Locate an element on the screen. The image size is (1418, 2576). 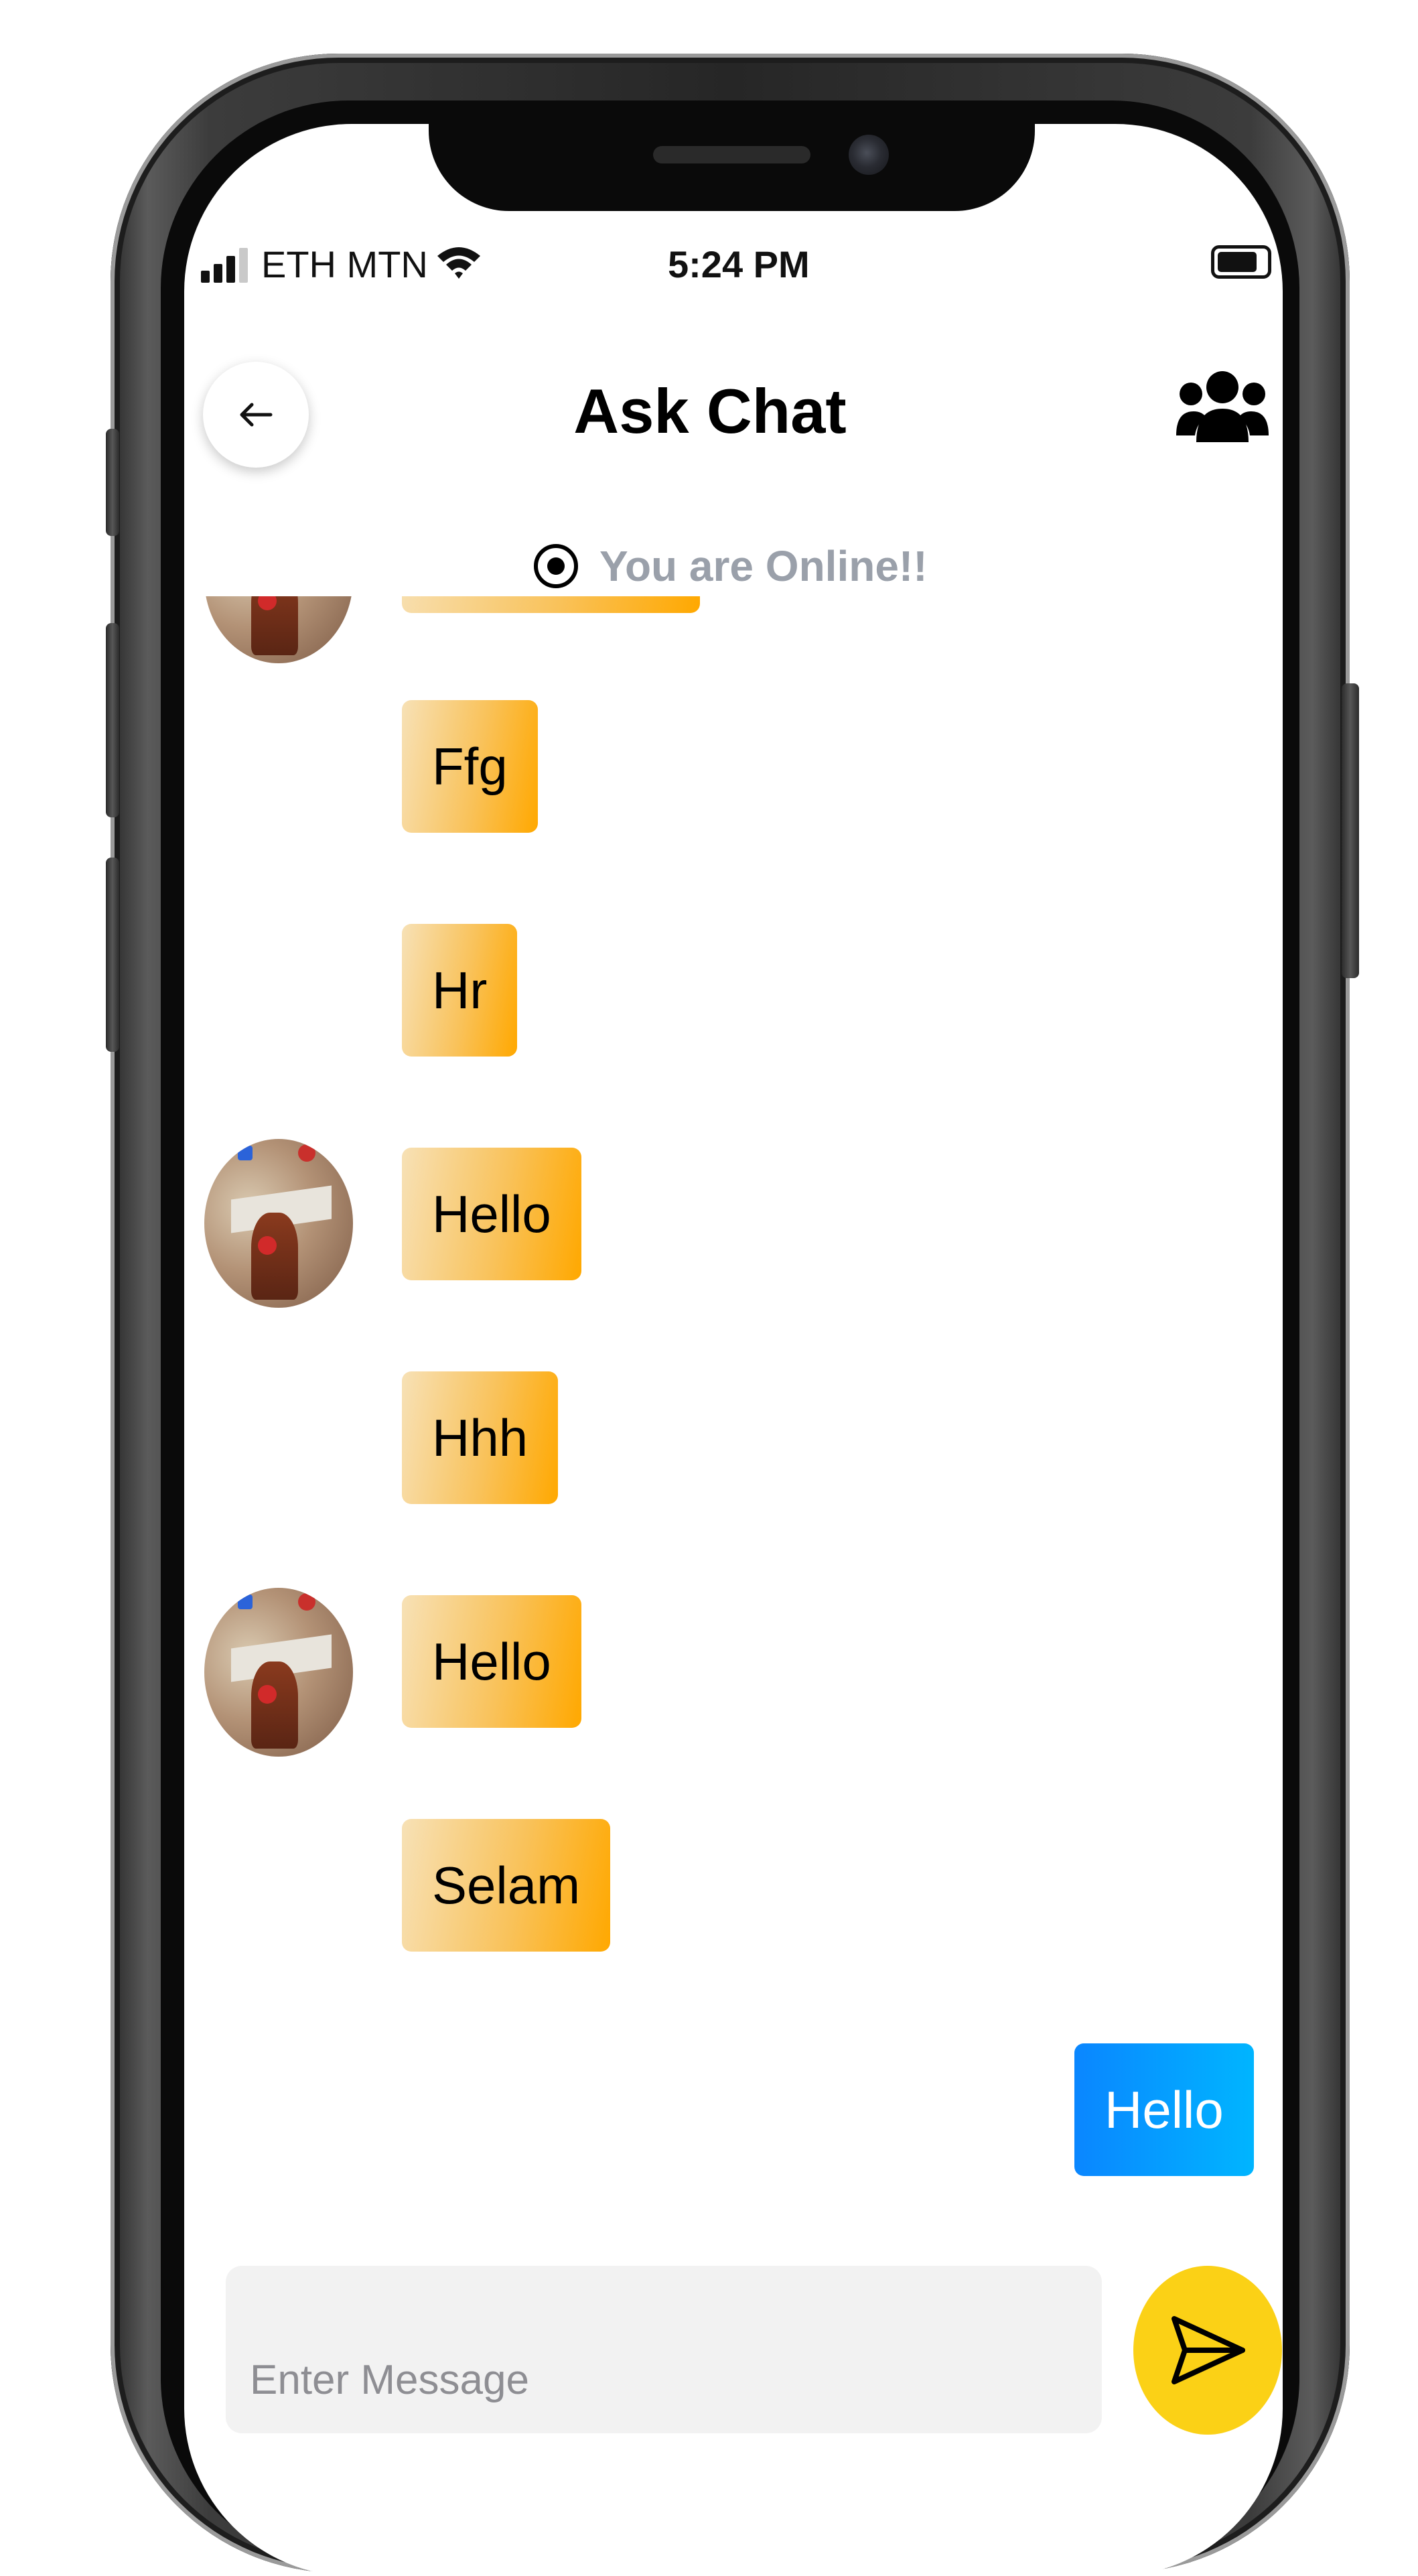
status-time: 5:24 PM is located at coordinates (739, 264).